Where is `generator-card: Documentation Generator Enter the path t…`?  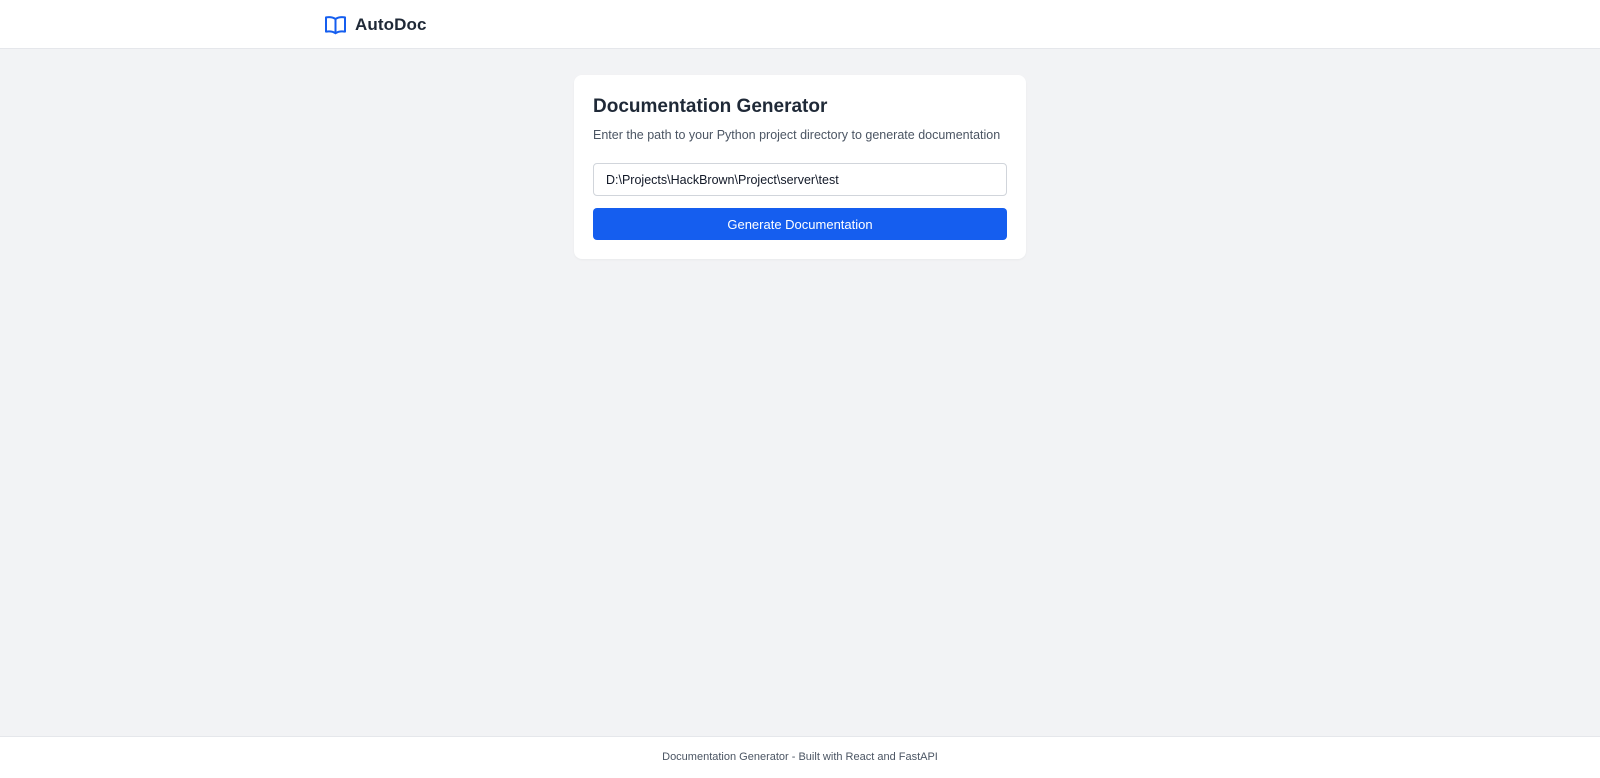
generator-card: Documentation Generator Enter the path t… is located at coordinates (800, 167).